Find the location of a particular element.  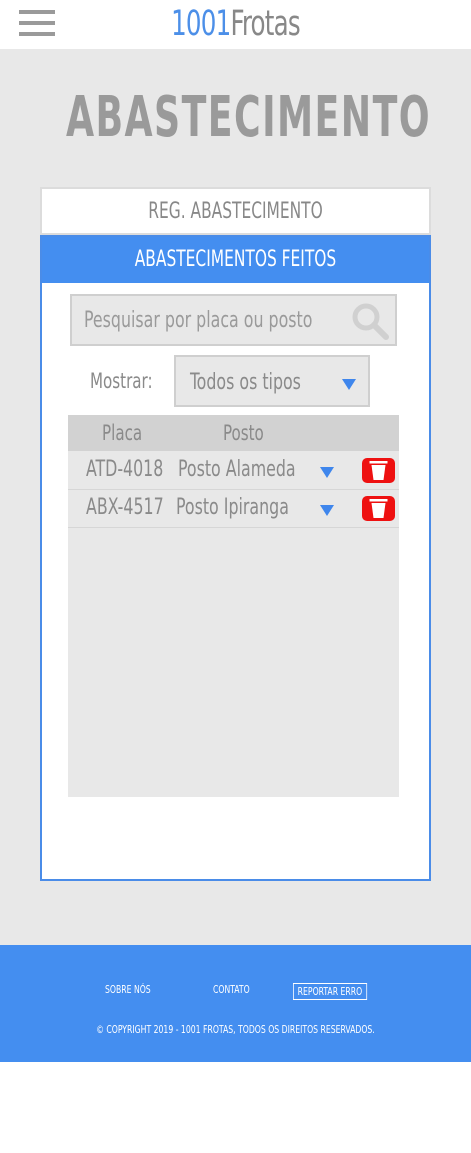

top-bar: 1001Frotas is located at coordinates (235, 24).